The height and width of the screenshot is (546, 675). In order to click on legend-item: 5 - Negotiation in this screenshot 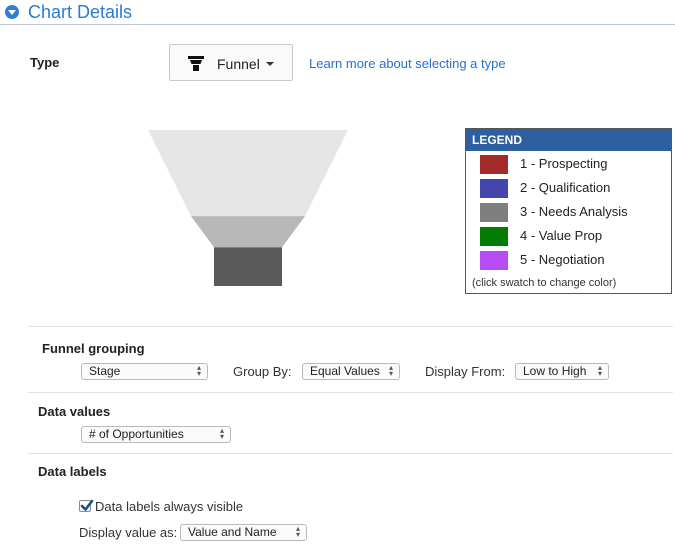, I will do `click(568, 261)`.